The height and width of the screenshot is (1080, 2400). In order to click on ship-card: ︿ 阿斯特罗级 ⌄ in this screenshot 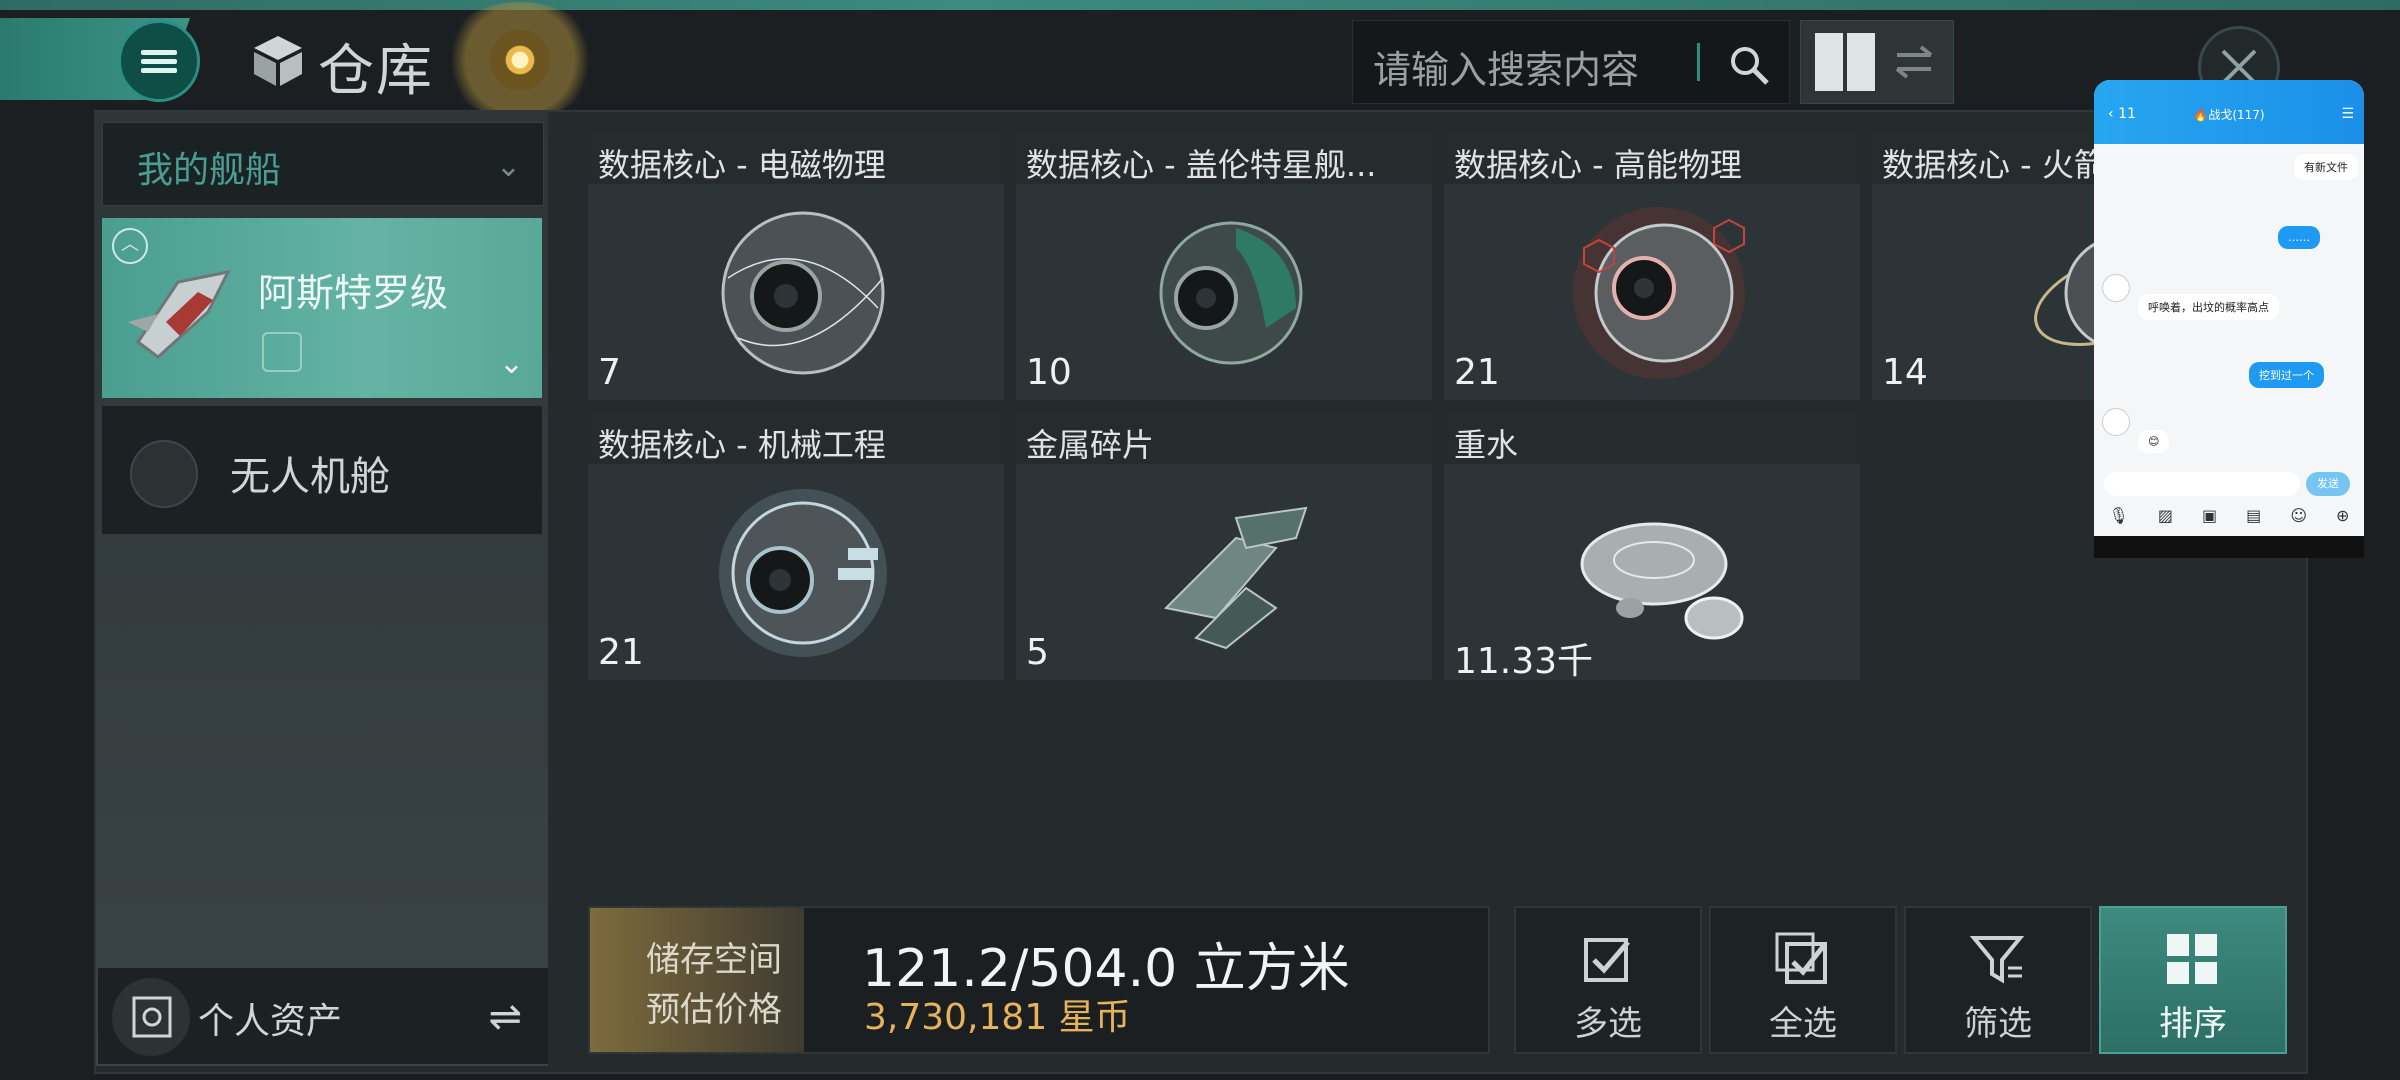, I will do `click(322, 308)`.